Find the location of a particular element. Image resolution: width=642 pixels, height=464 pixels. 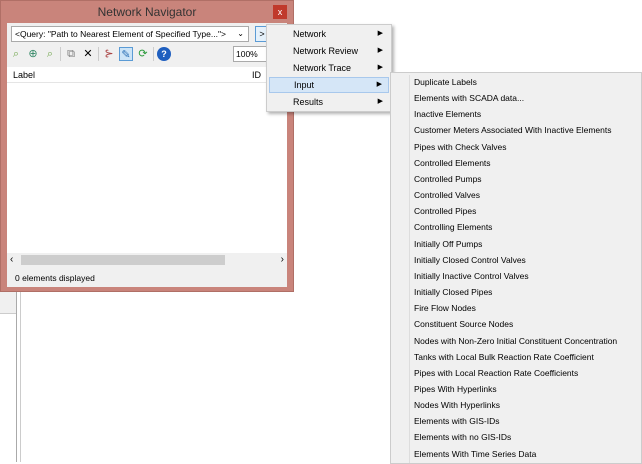

column-header-label: Label is located at coordinates (24, 75).